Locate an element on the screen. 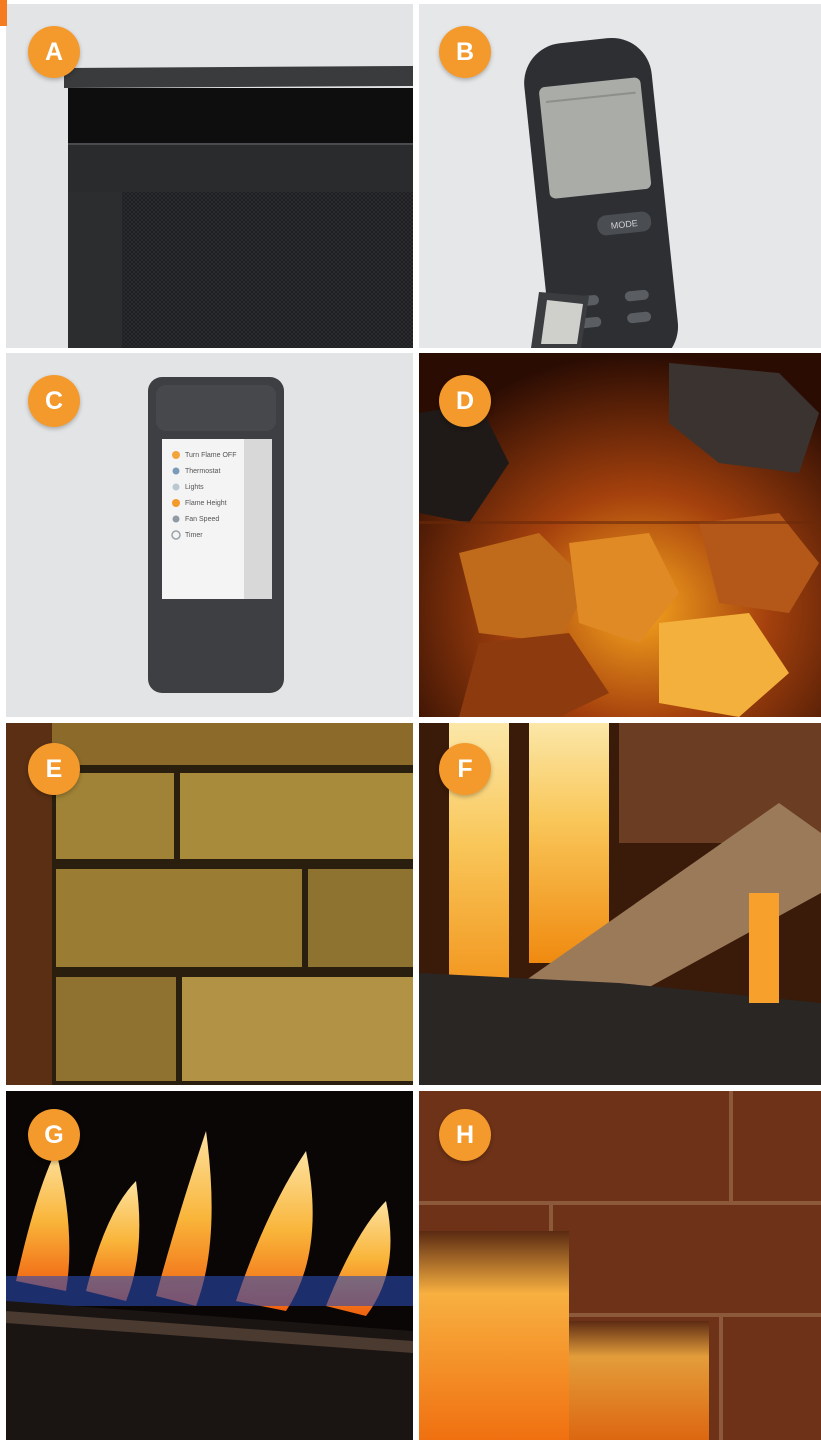  menu-item-2: Thermostat is located at coordinates (202, 471).